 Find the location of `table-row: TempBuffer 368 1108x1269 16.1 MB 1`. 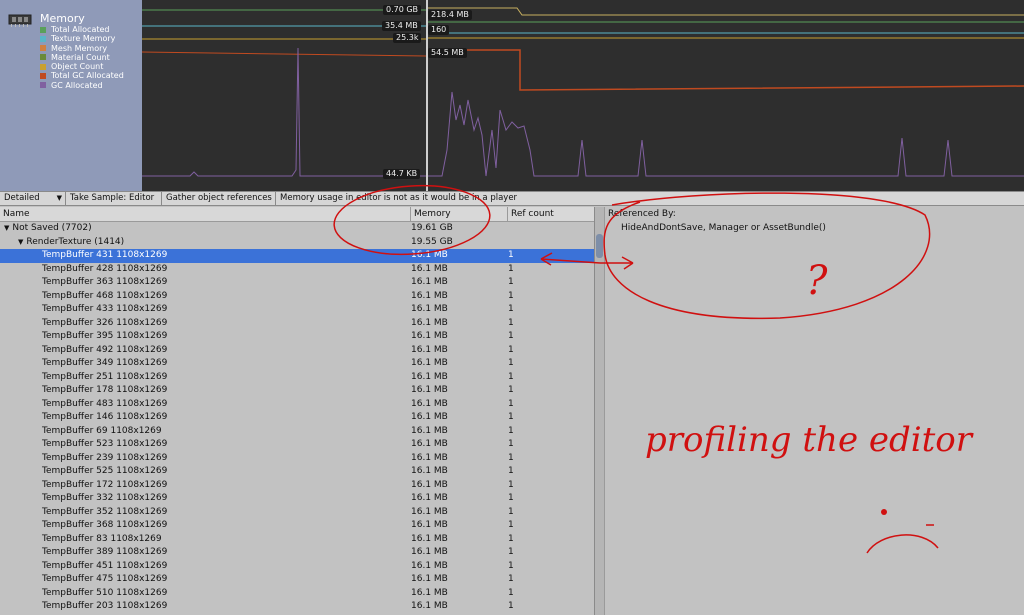

table-row: TempBuffer 368 1108x1269 16.1 MB 1 is located at coordinates (297, 526).